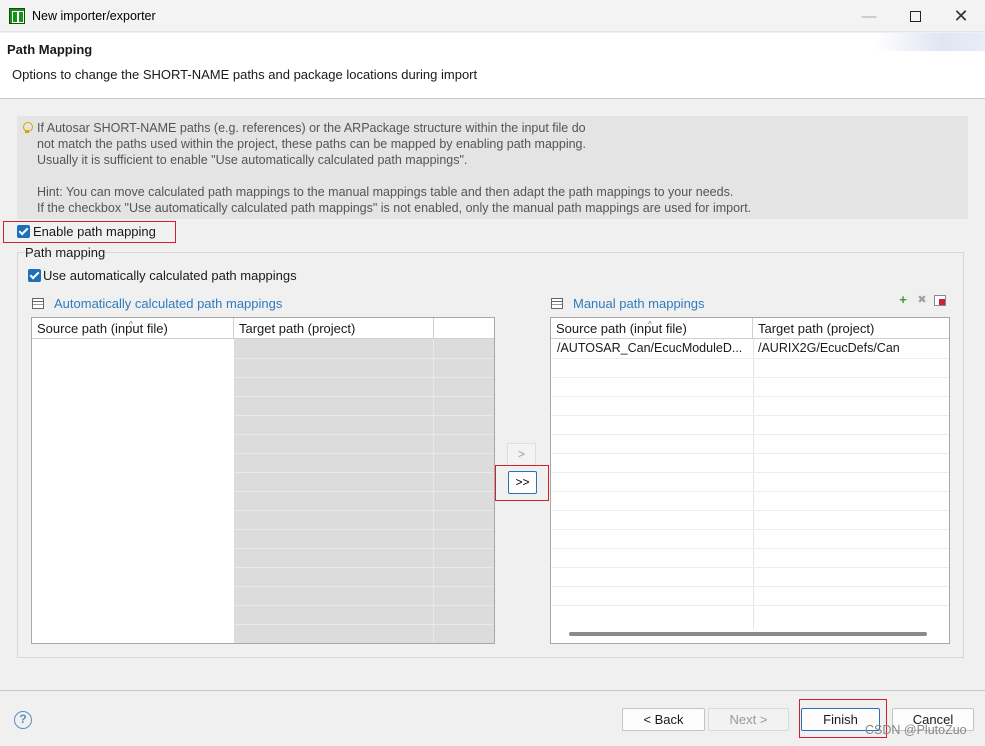  Describe the element at coordinates (869, 16) in the screenshot. I see `minimize-button: —` at that location.